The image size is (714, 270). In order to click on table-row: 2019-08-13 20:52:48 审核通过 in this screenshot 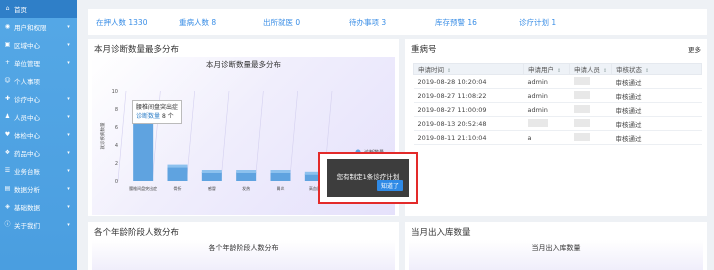, I will do `click(557, 123)`.